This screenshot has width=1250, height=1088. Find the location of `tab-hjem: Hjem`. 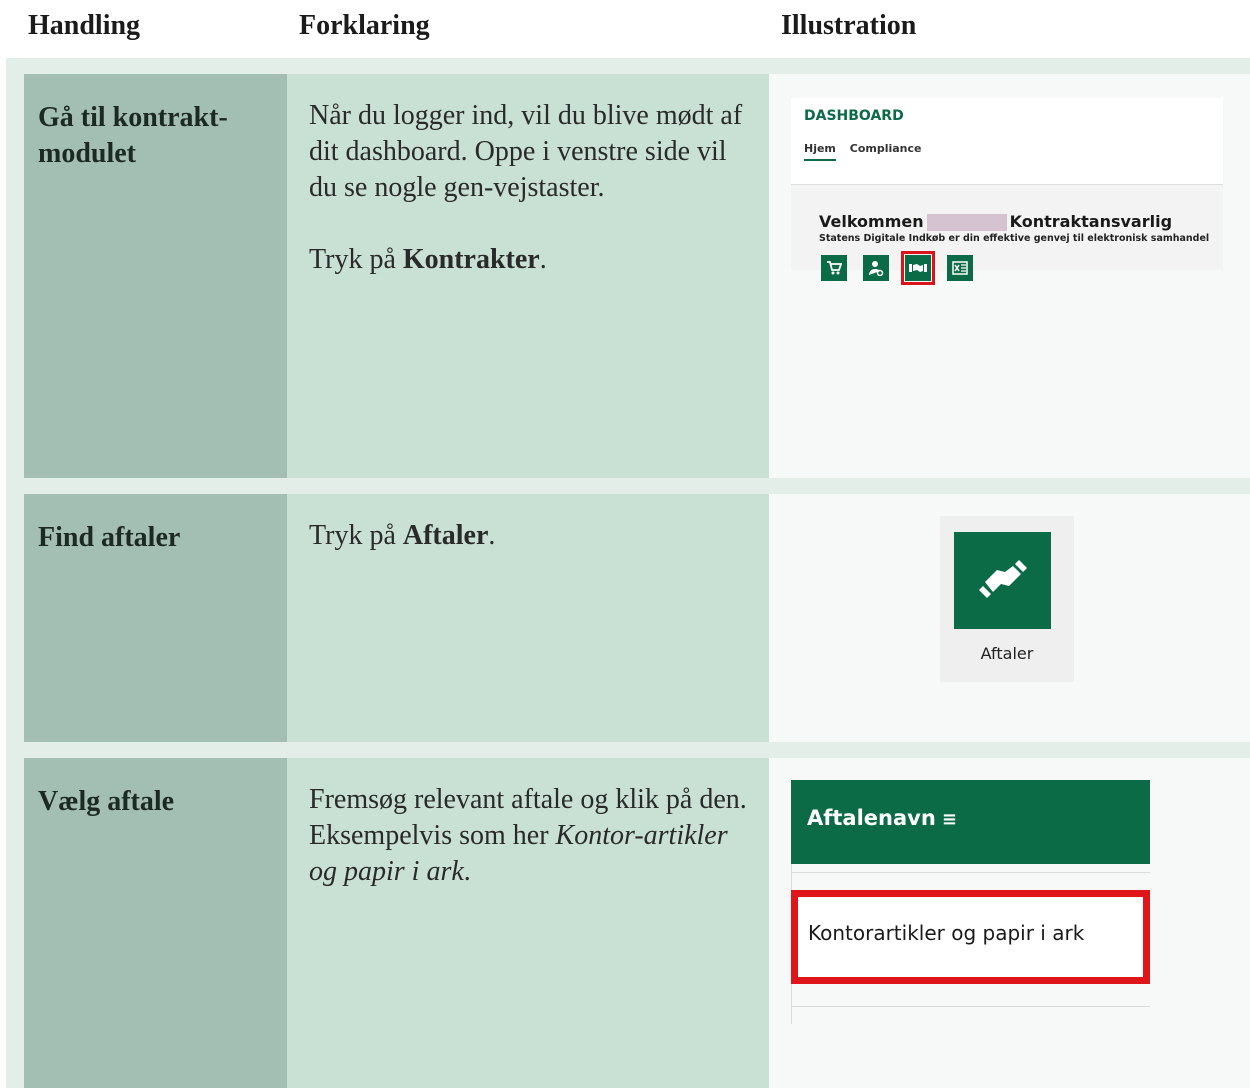

tab-hjem: Hjem is located at coordinates (820, 151).